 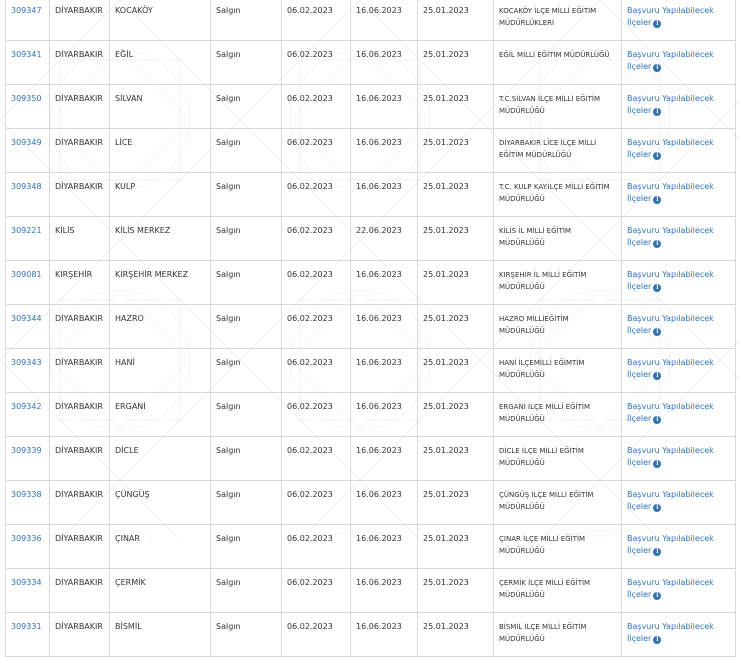 What do you see at coordinates (557, 282) in the screenshot?
I see `kurum-cell: KIRŞEHİR İL MİLLİ EĞİTİM MÜDÜRLÜĞÜ` at bounding box center [557, 282].